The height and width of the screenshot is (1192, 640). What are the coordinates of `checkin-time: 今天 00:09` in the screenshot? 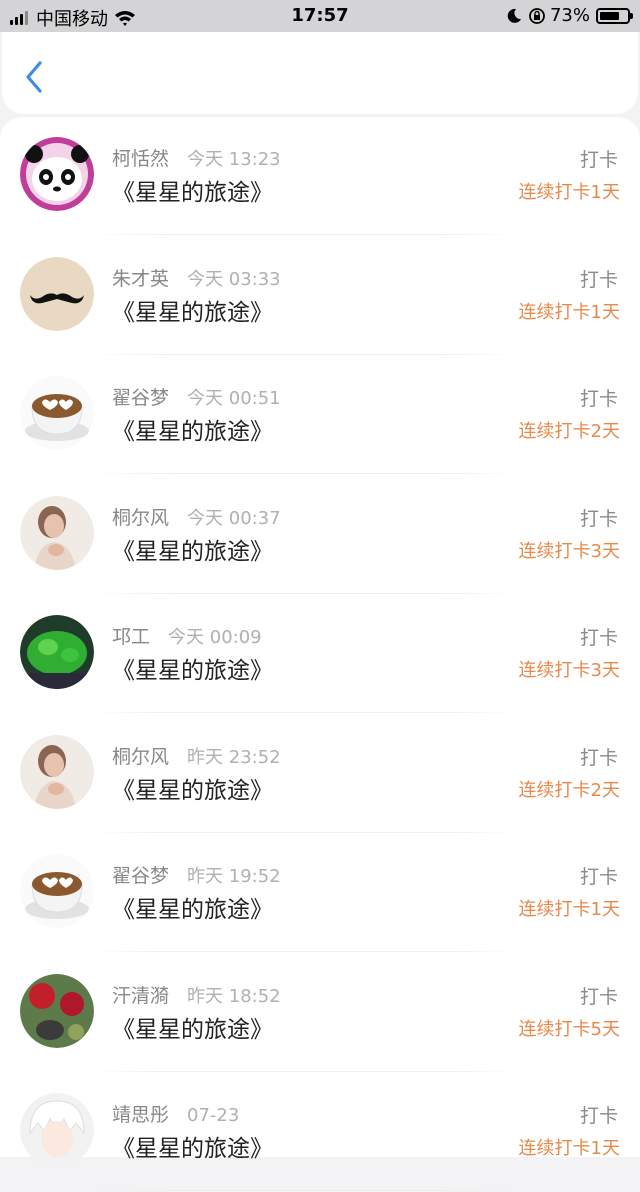 It's located at (215, 637).